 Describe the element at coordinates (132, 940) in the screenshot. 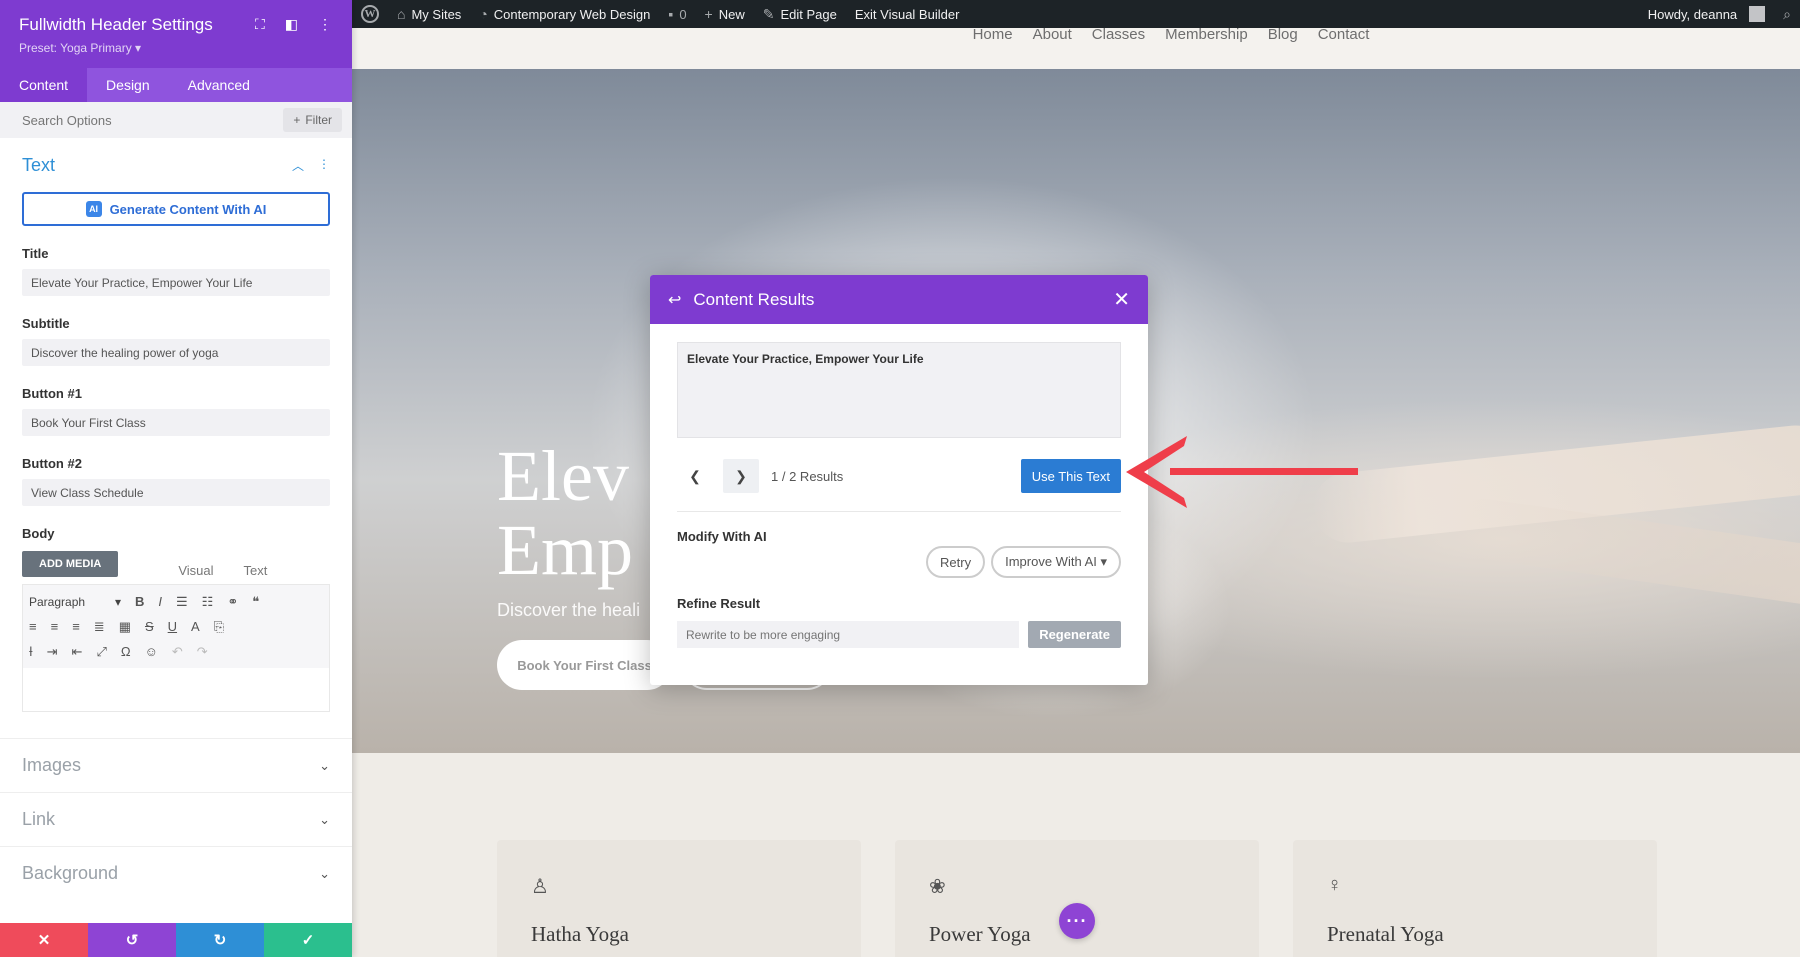

I see `undo-button: ↺` at that location.